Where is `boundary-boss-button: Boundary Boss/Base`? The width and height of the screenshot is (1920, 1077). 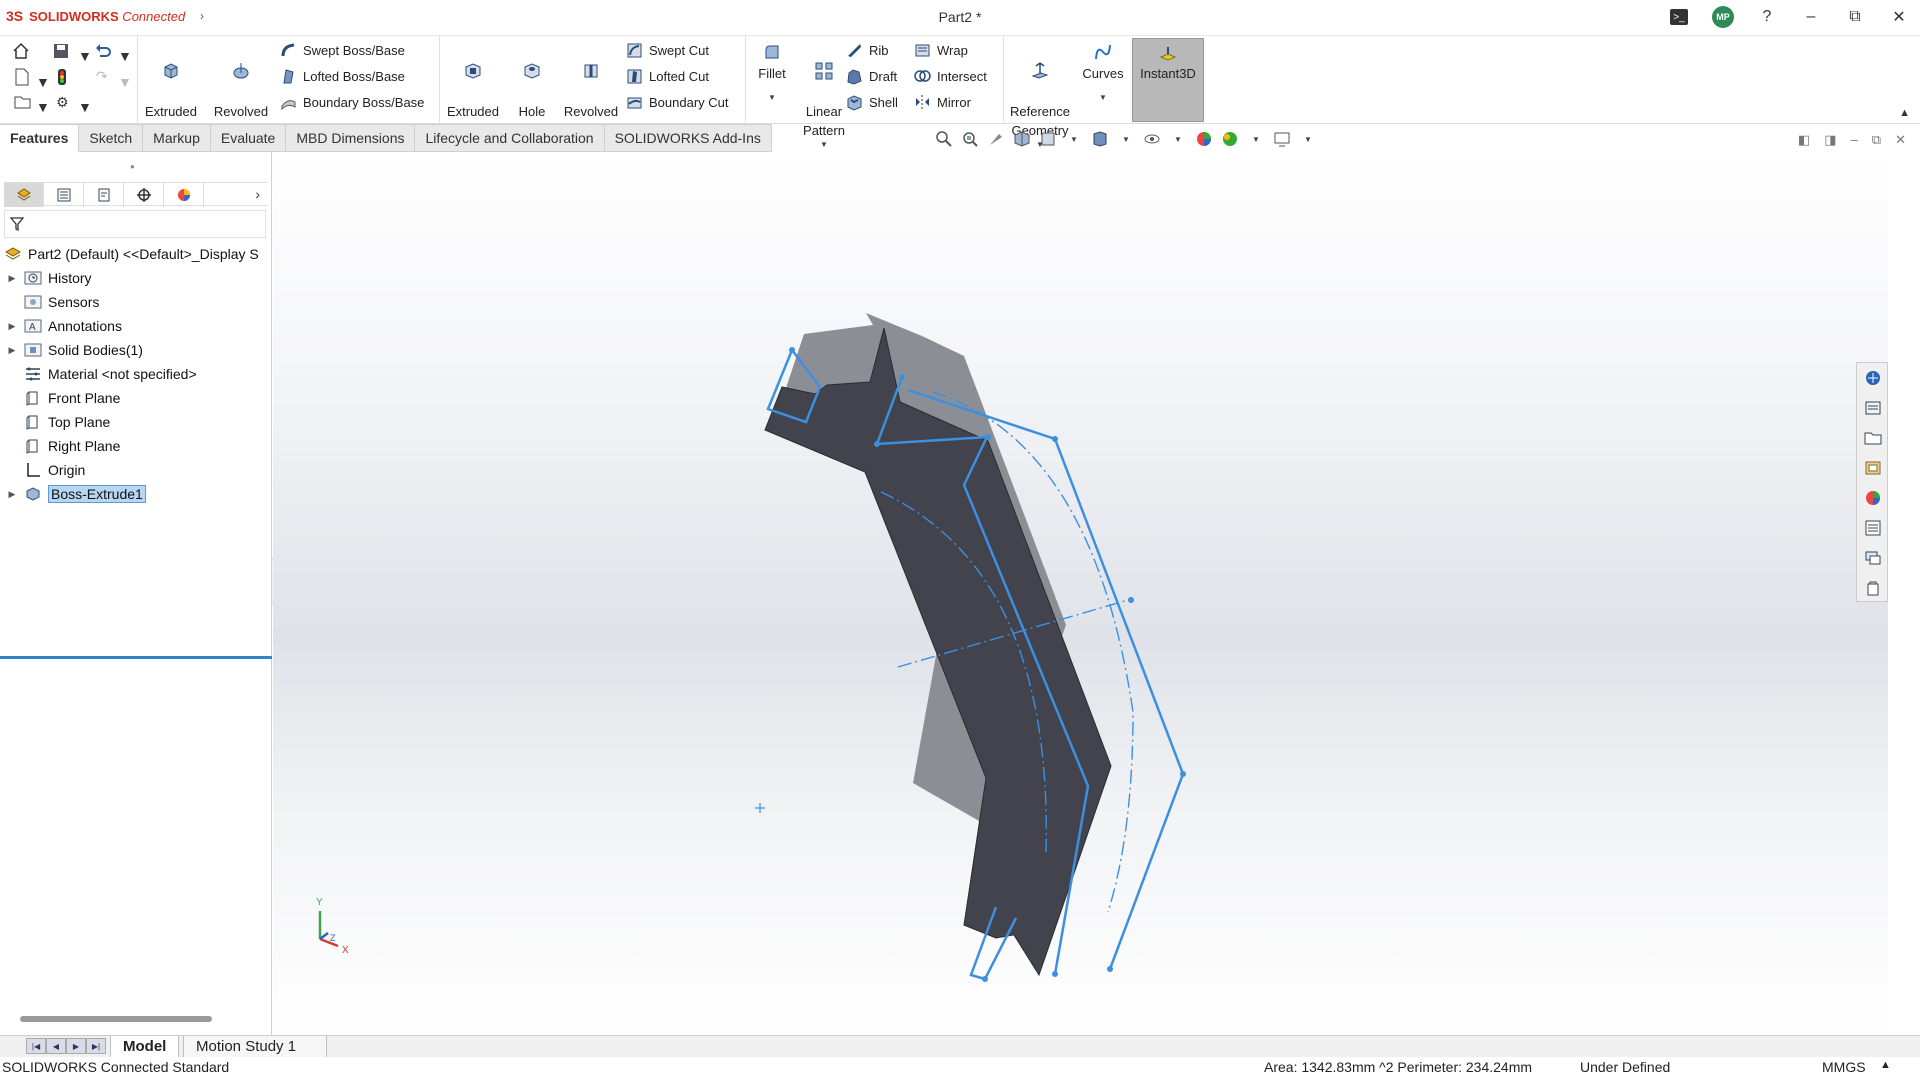 boundary-boss-button: Boundary Boss/Base is located at coordinates (352, 102).